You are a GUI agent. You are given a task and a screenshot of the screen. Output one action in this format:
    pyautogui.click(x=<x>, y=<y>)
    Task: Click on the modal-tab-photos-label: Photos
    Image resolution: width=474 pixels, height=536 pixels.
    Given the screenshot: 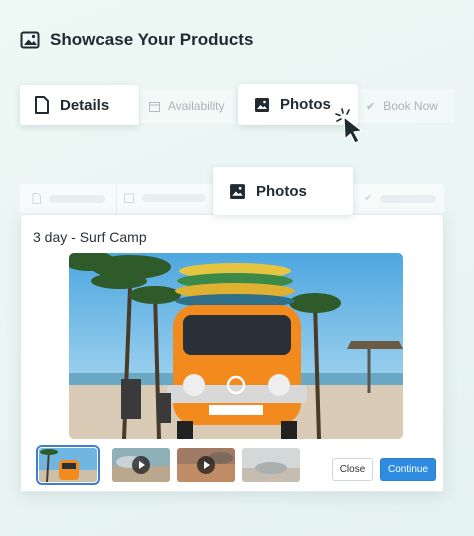 What is the action you would take?
    pyautogui.click(x=281, y=191)
    